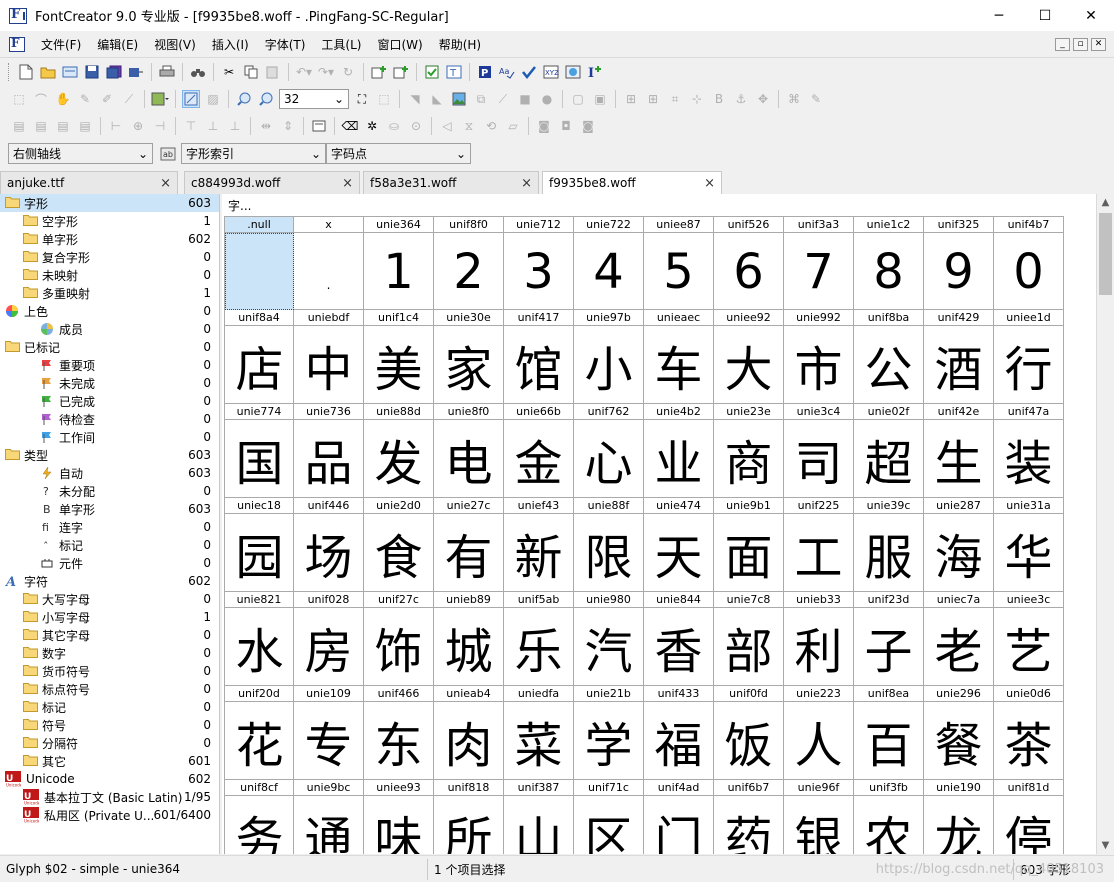 The image size is (1114, 882). I want to click on find-icon, so click(198, 72).